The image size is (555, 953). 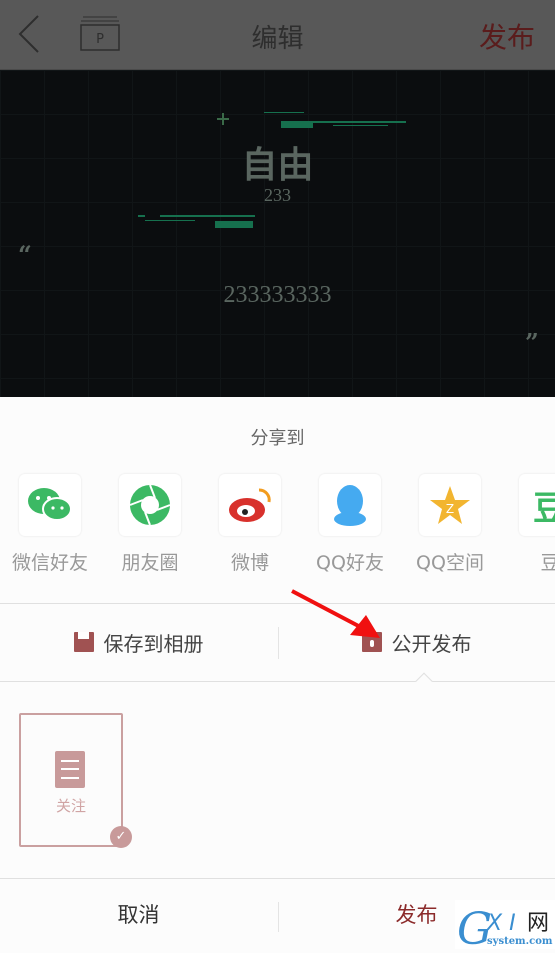 I want to click on share-row: 微信好友 朋友圈 微博 QQ好友 Z QQ空间 豆 豆, so click(x=277, y=524).